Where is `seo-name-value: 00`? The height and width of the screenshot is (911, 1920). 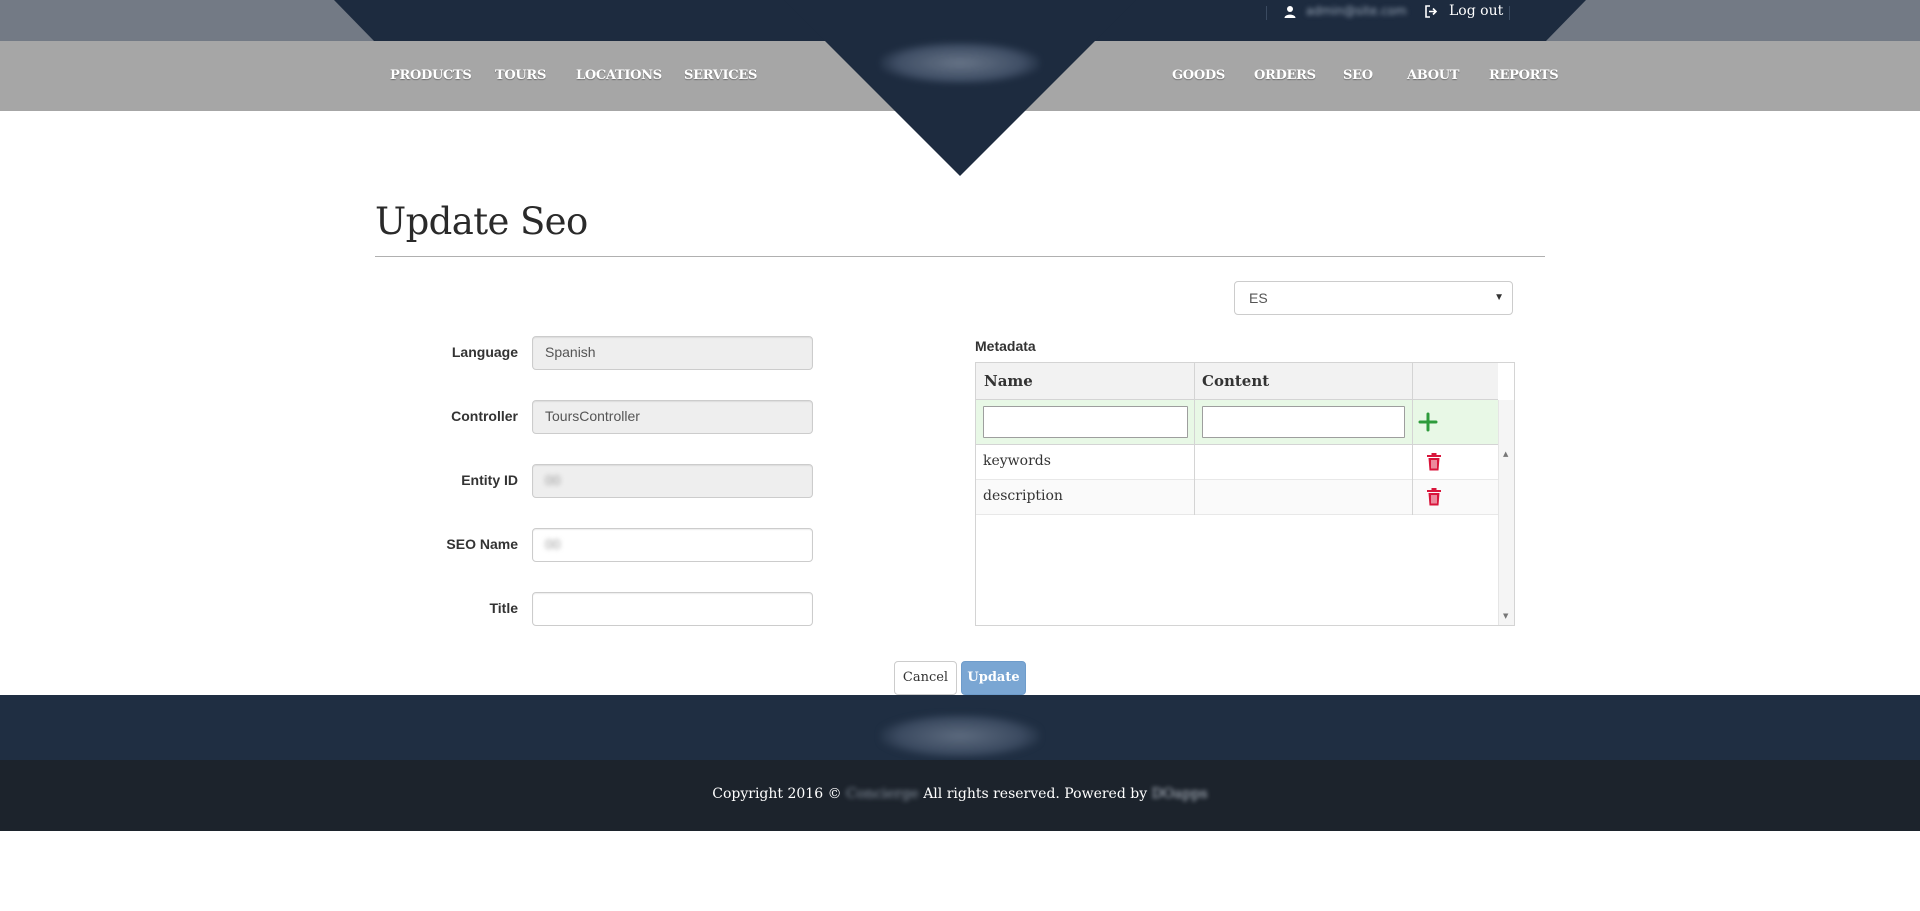 seo-name-value: 00 is located at coordinates (553, 544).